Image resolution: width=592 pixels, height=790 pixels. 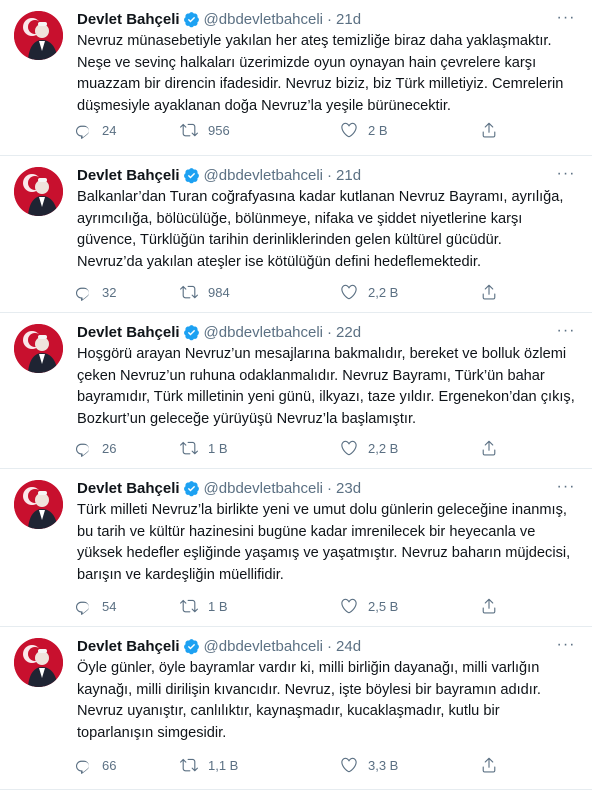 I want to click on tweet-timestamp: 23d, so click(x=348, y=488).